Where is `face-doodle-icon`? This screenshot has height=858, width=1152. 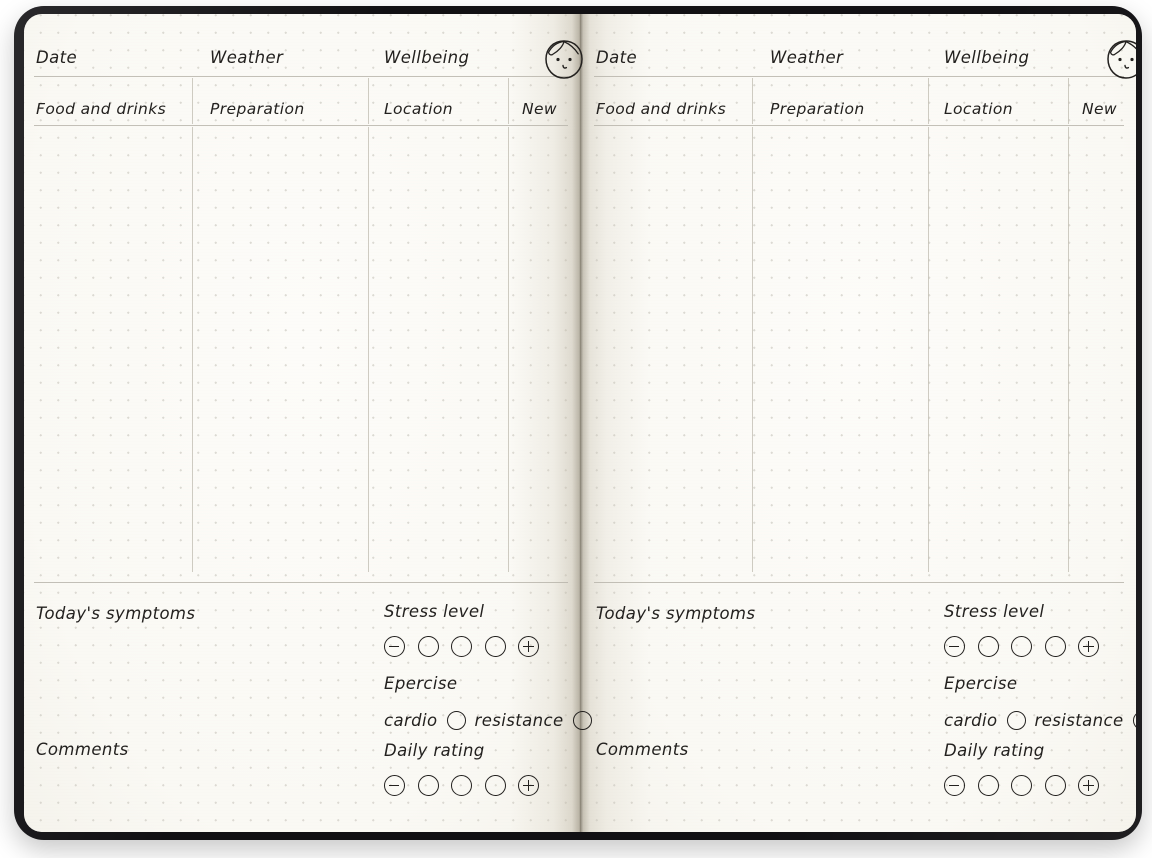 face-doodle-icon is located at coordinates (1120, 62).